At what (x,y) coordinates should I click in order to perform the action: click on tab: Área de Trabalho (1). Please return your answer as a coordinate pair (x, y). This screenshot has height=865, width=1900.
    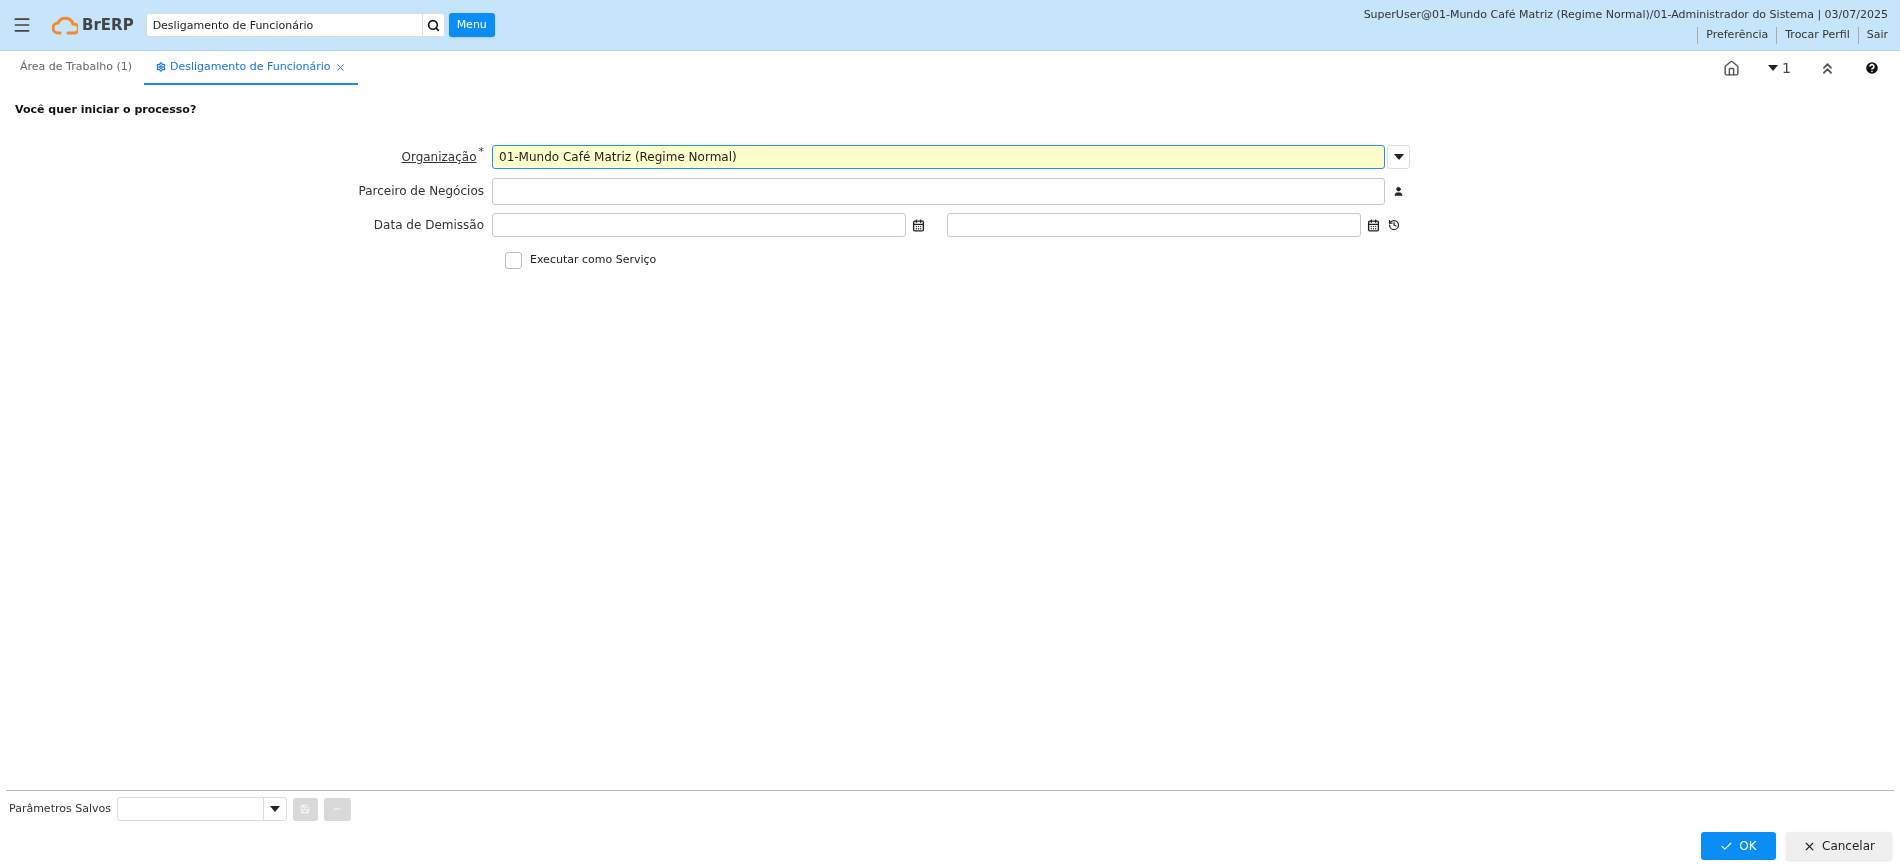
    Looking at the image, I should click on (76, 68).